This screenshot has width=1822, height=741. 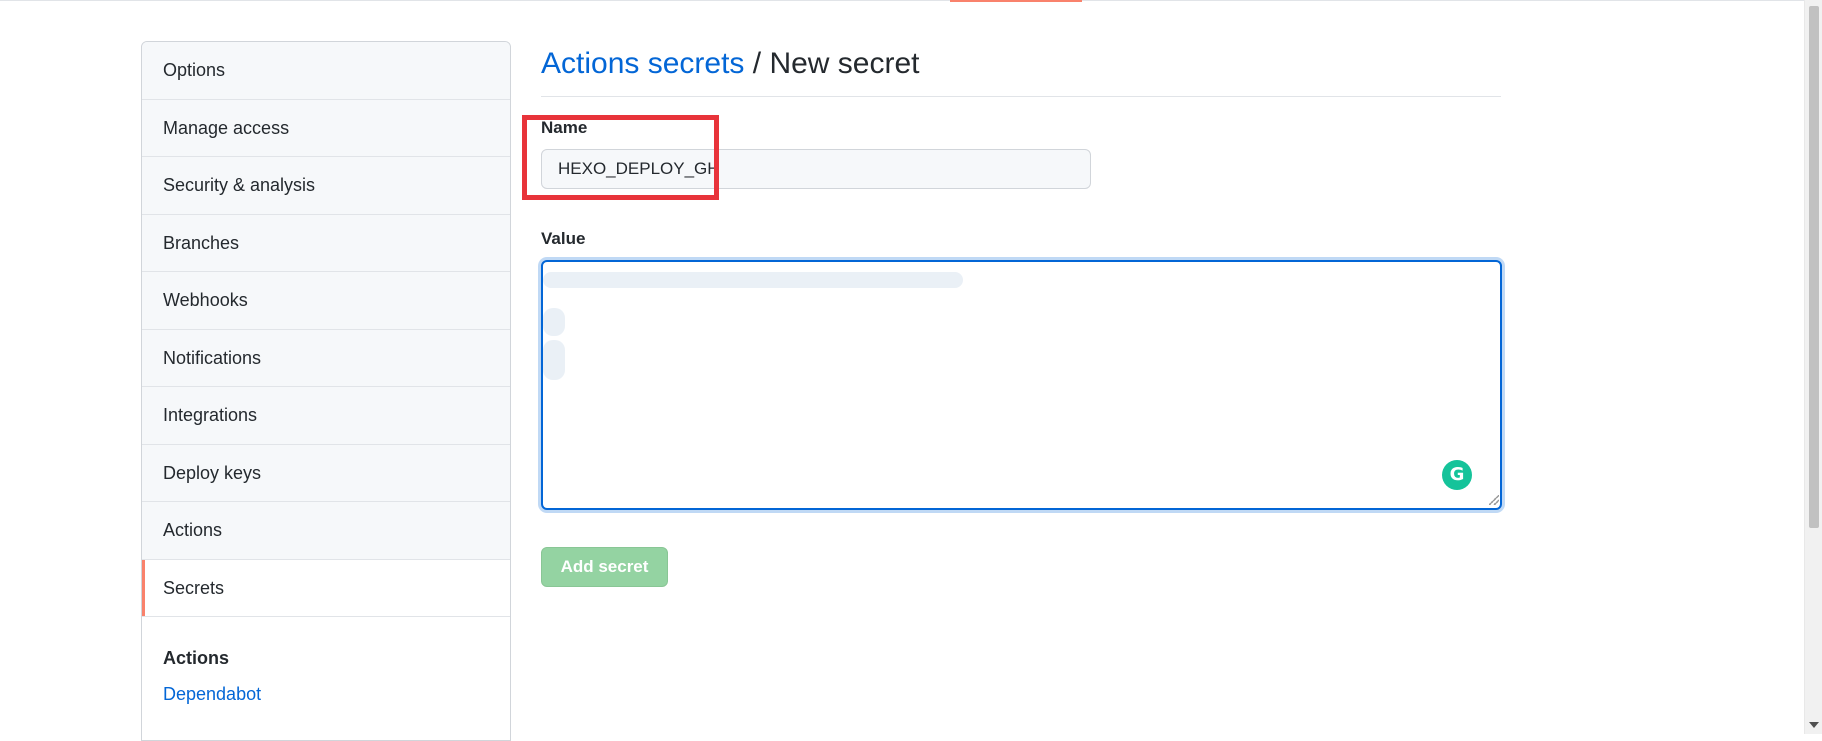 What do you see at coordinates (326, 694) in the screenshot?
I see `sidebar-link-dependabot: Dependabot` at bounding box center [326, 694].